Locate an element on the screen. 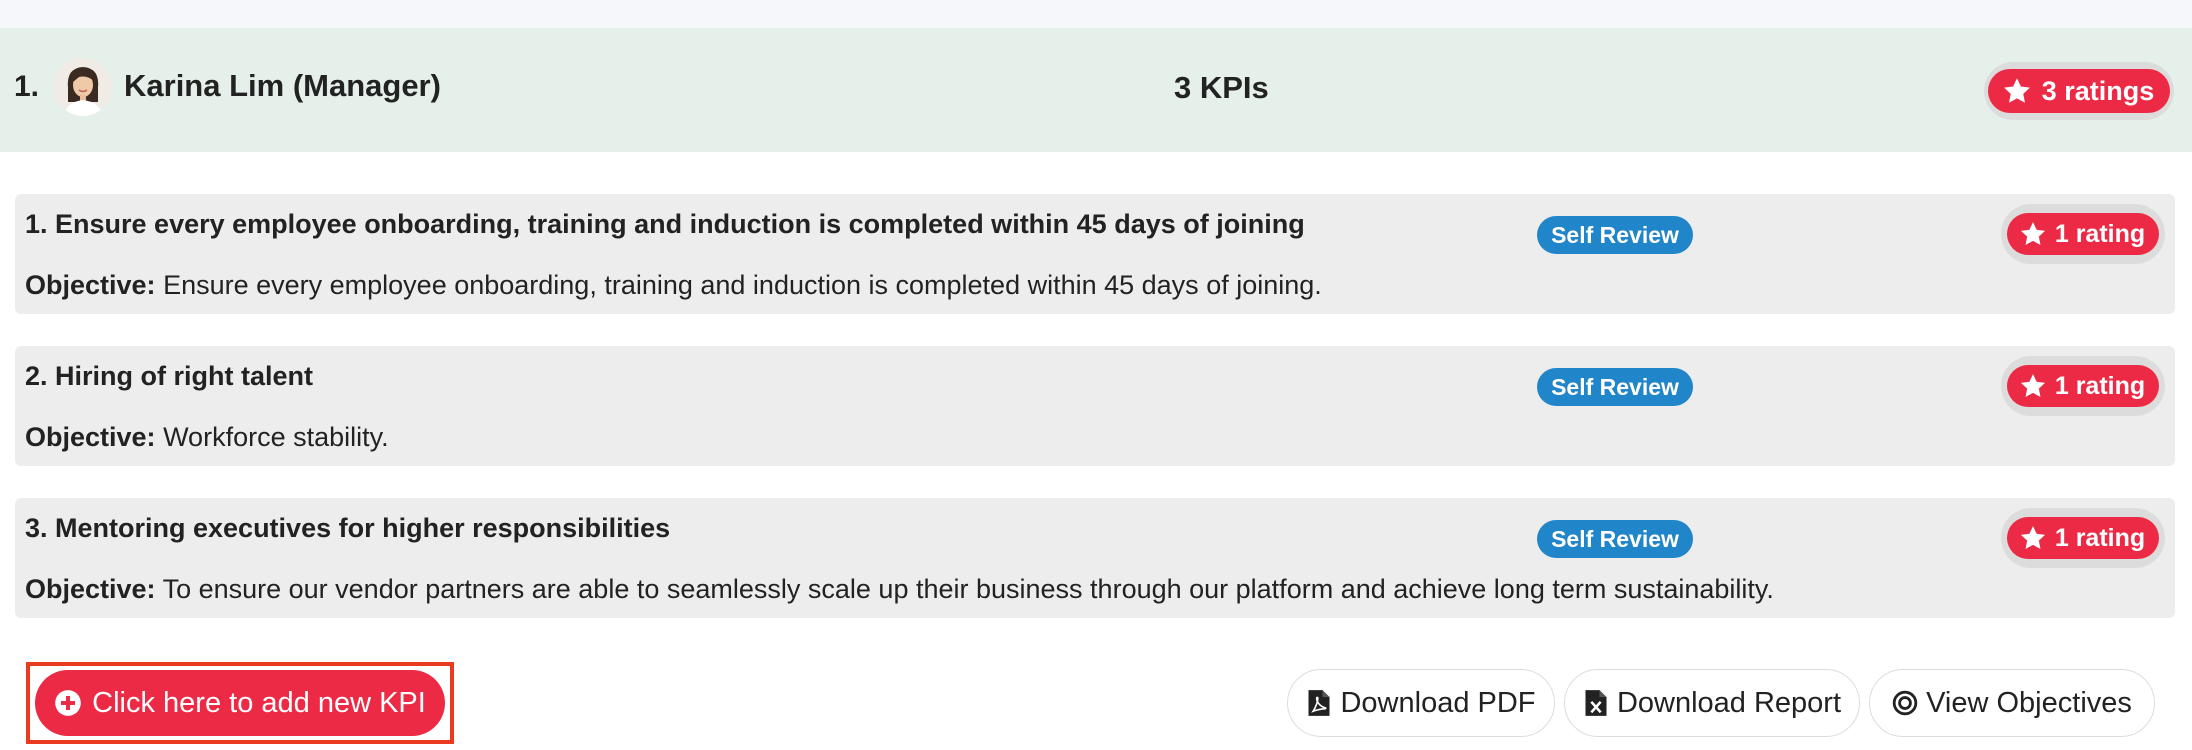  kpi-count: 3 KPIs is located at coordinates (1221, 87).